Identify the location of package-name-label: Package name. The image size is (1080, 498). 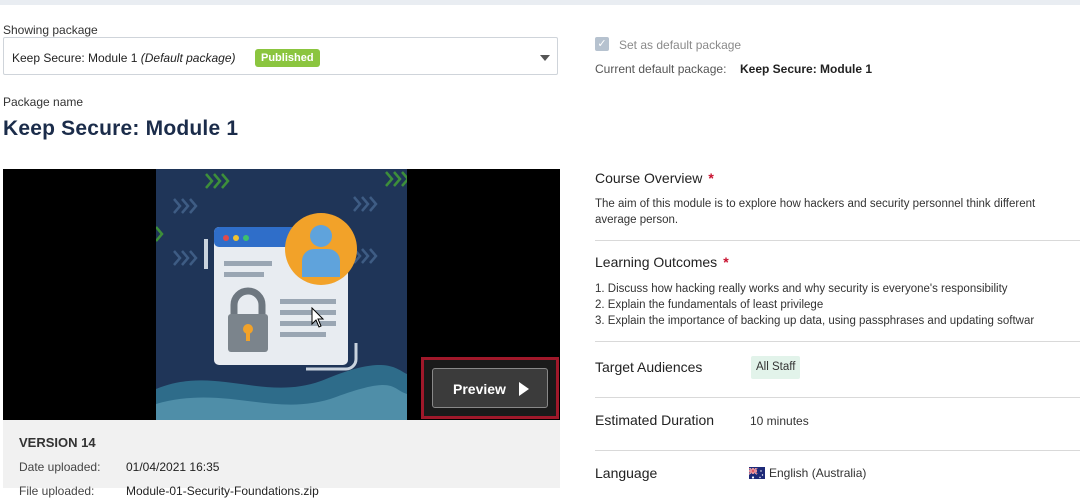
(43, 102).